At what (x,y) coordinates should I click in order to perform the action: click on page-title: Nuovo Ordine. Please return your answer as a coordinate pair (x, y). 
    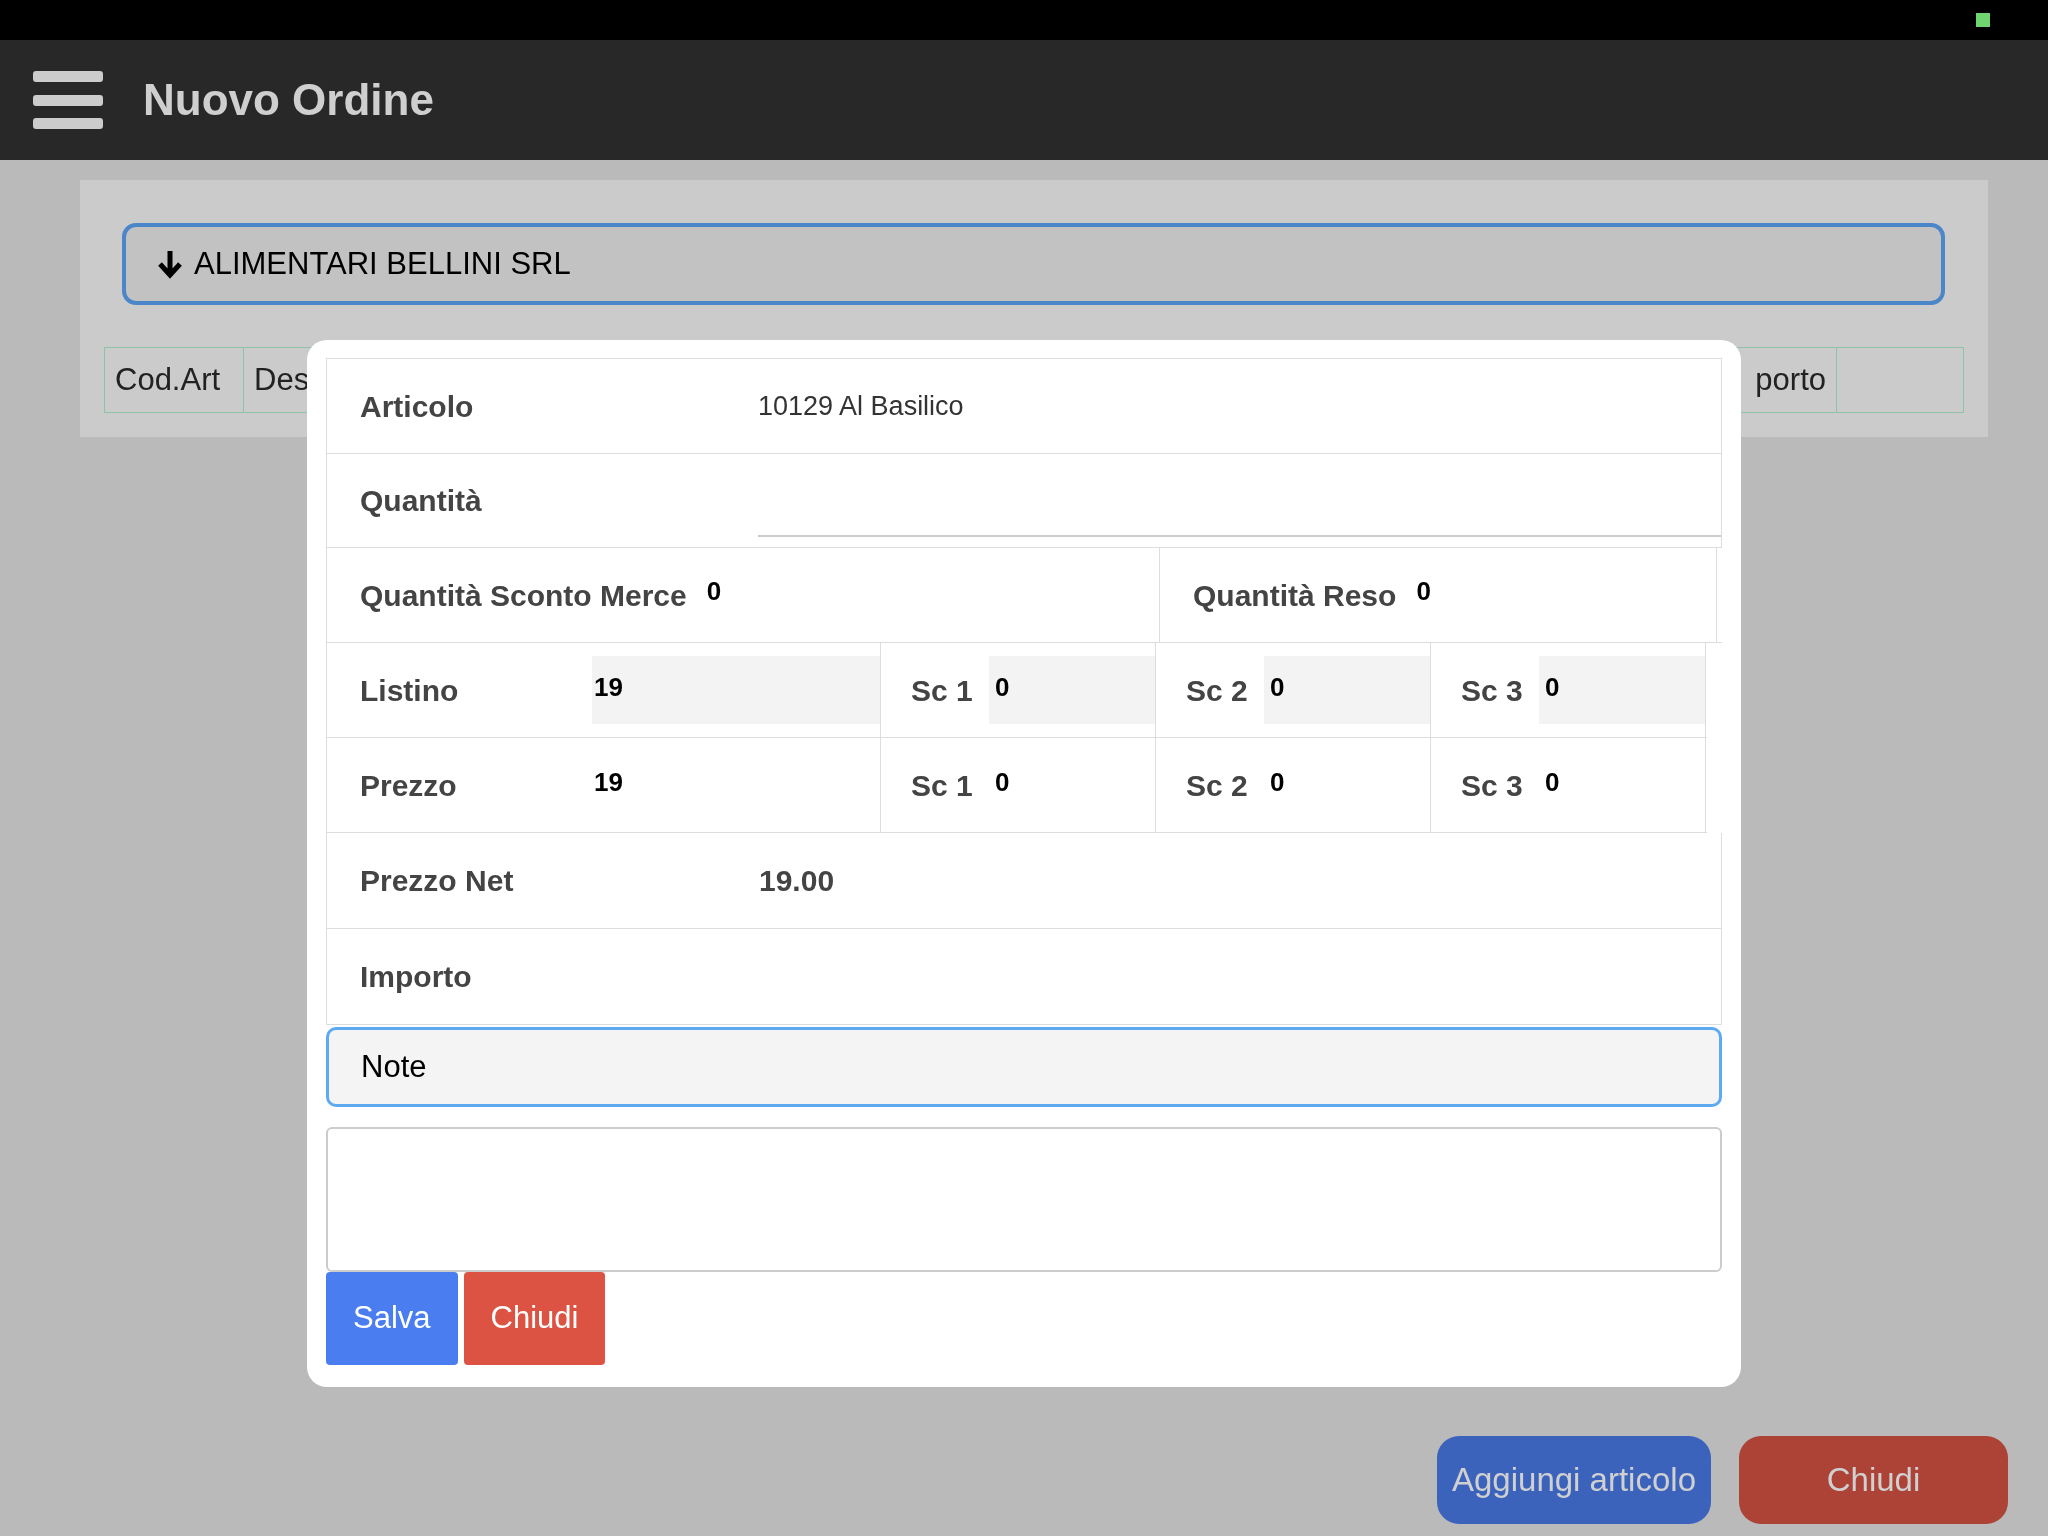
    Looking at the image, I should click on (288, 100).